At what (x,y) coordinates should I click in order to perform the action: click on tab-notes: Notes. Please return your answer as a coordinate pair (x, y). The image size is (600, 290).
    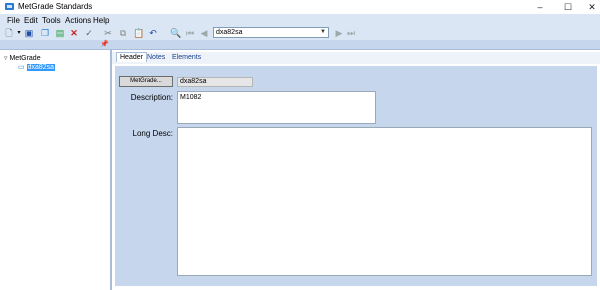
    Looking at the image, I should click on (156, 57).